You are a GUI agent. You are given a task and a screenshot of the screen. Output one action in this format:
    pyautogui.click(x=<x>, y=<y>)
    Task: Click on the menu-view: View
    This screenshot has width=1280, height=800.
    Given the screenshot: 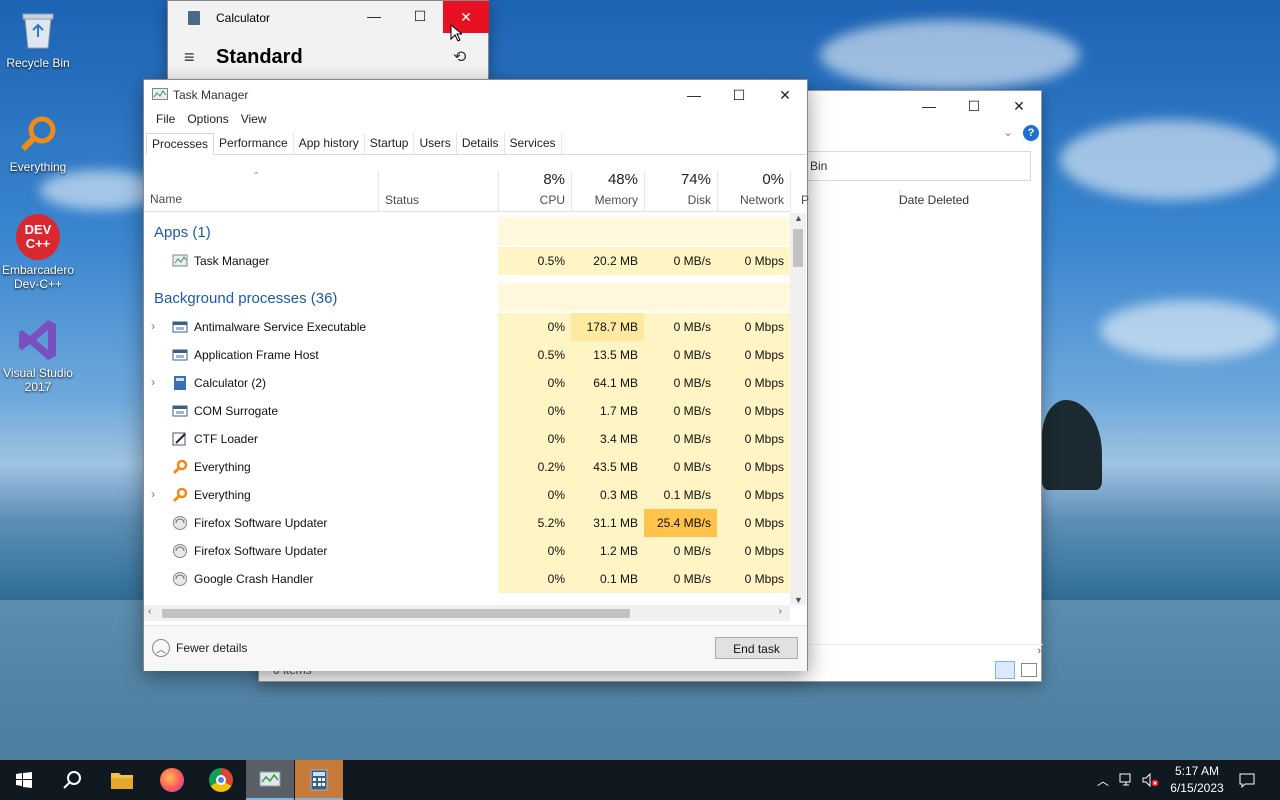 What is the action you would take?
    pyautogui.click(x=254, y=119)
    